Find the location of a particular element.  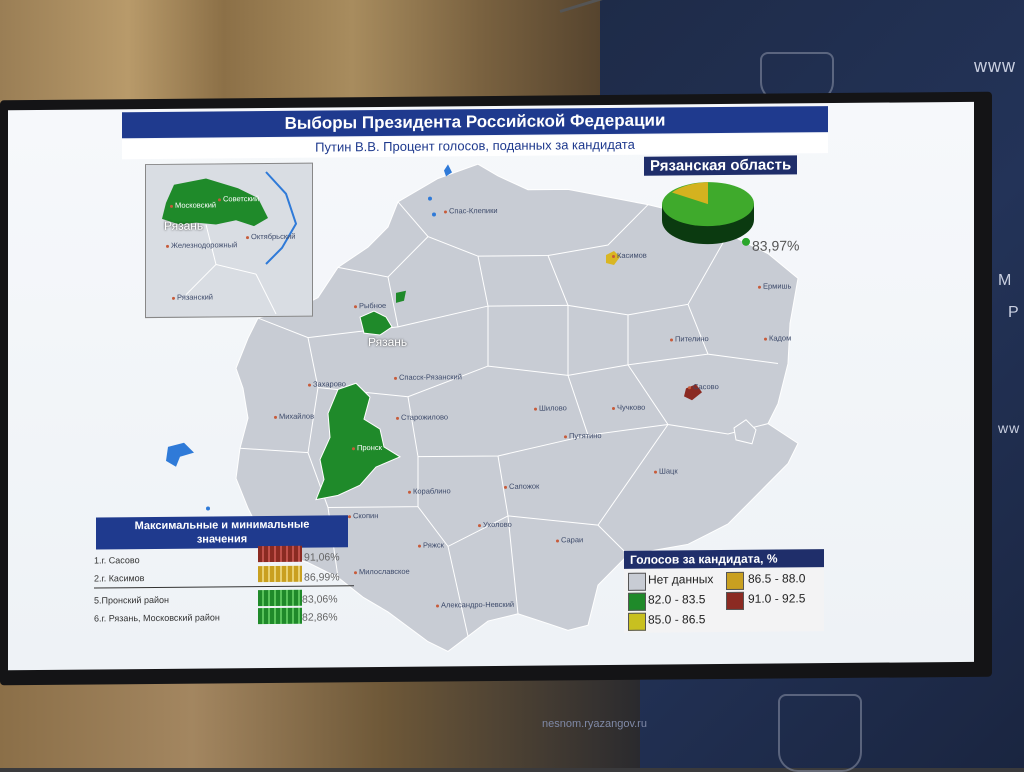

pie-marker is located at coordinates (746, 241).